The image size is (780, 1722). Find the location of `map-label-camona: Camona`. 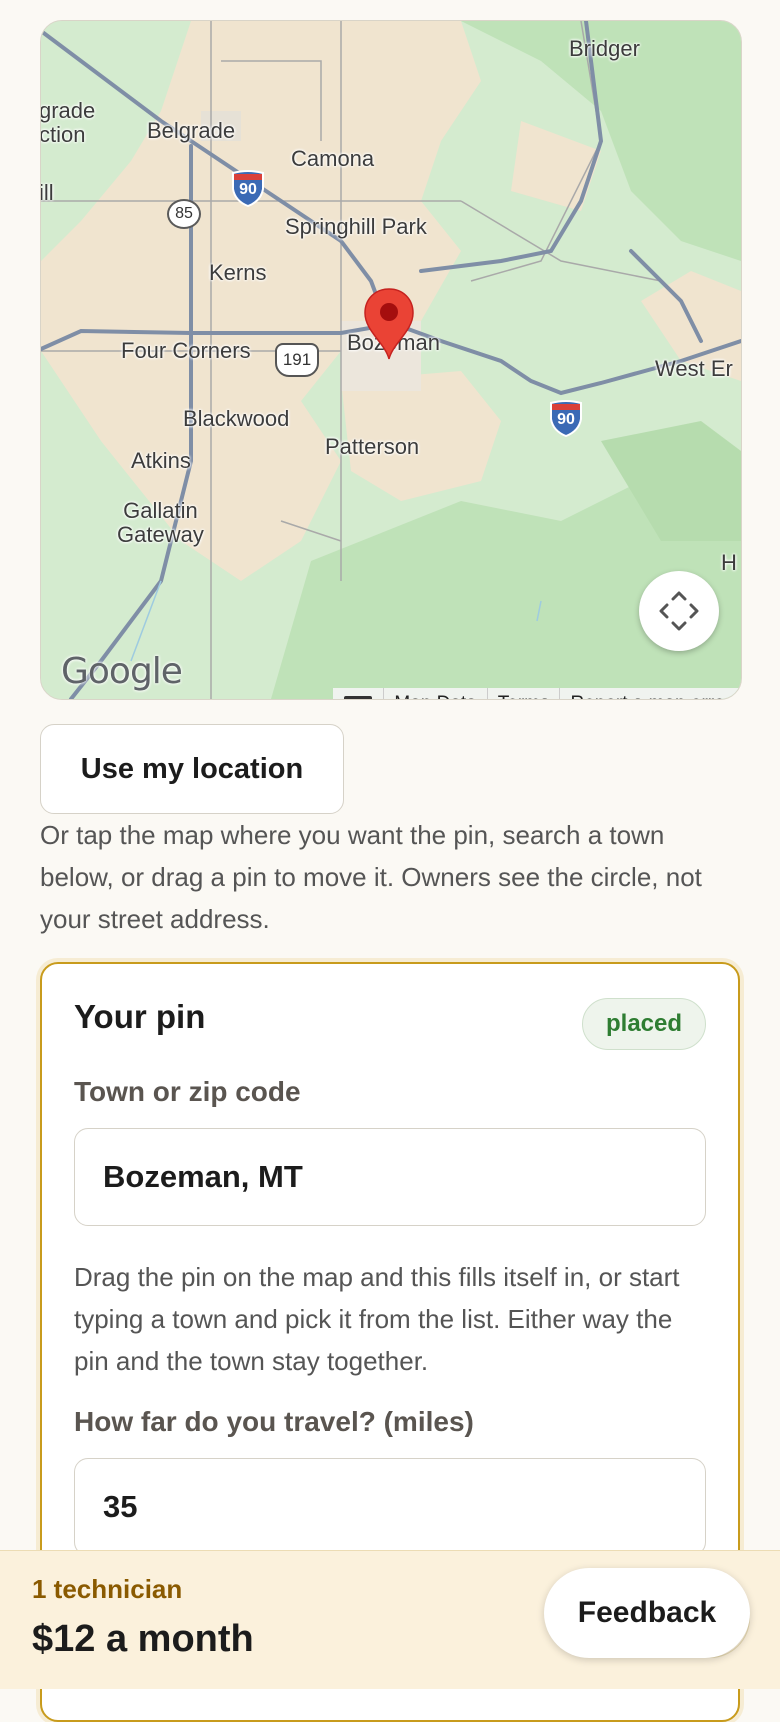

map-label-camona: Camona is located at coordinates (333, 158).